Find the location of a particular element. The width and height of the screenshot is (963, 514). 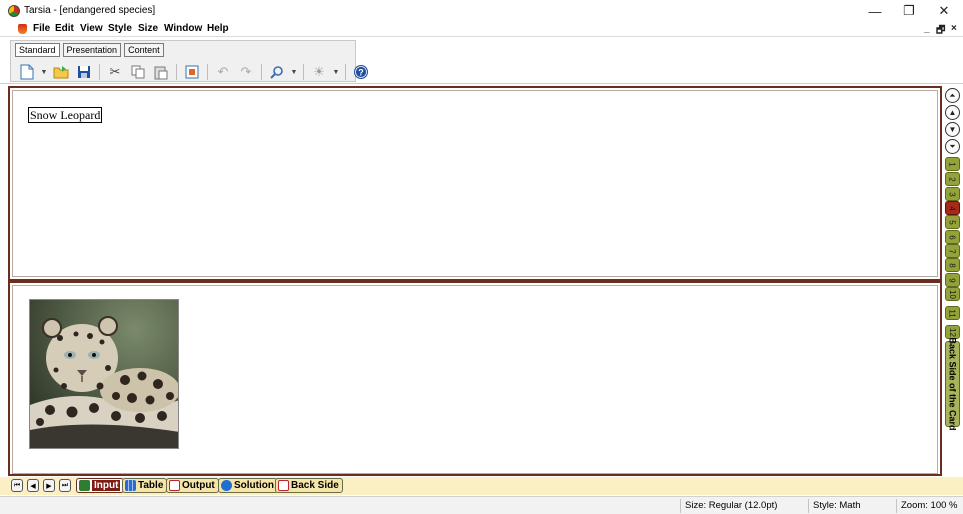

tab-solution: Solution is located at coordinates (248, 485).